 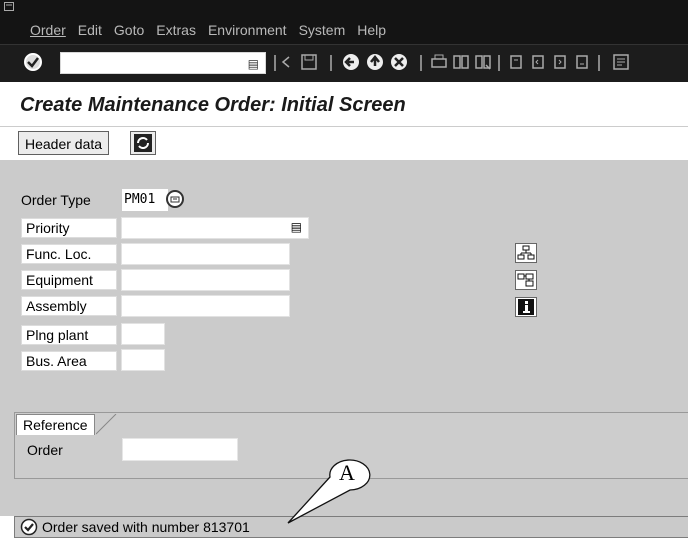 I want to click on save-icon, so click(x=309, y=62).